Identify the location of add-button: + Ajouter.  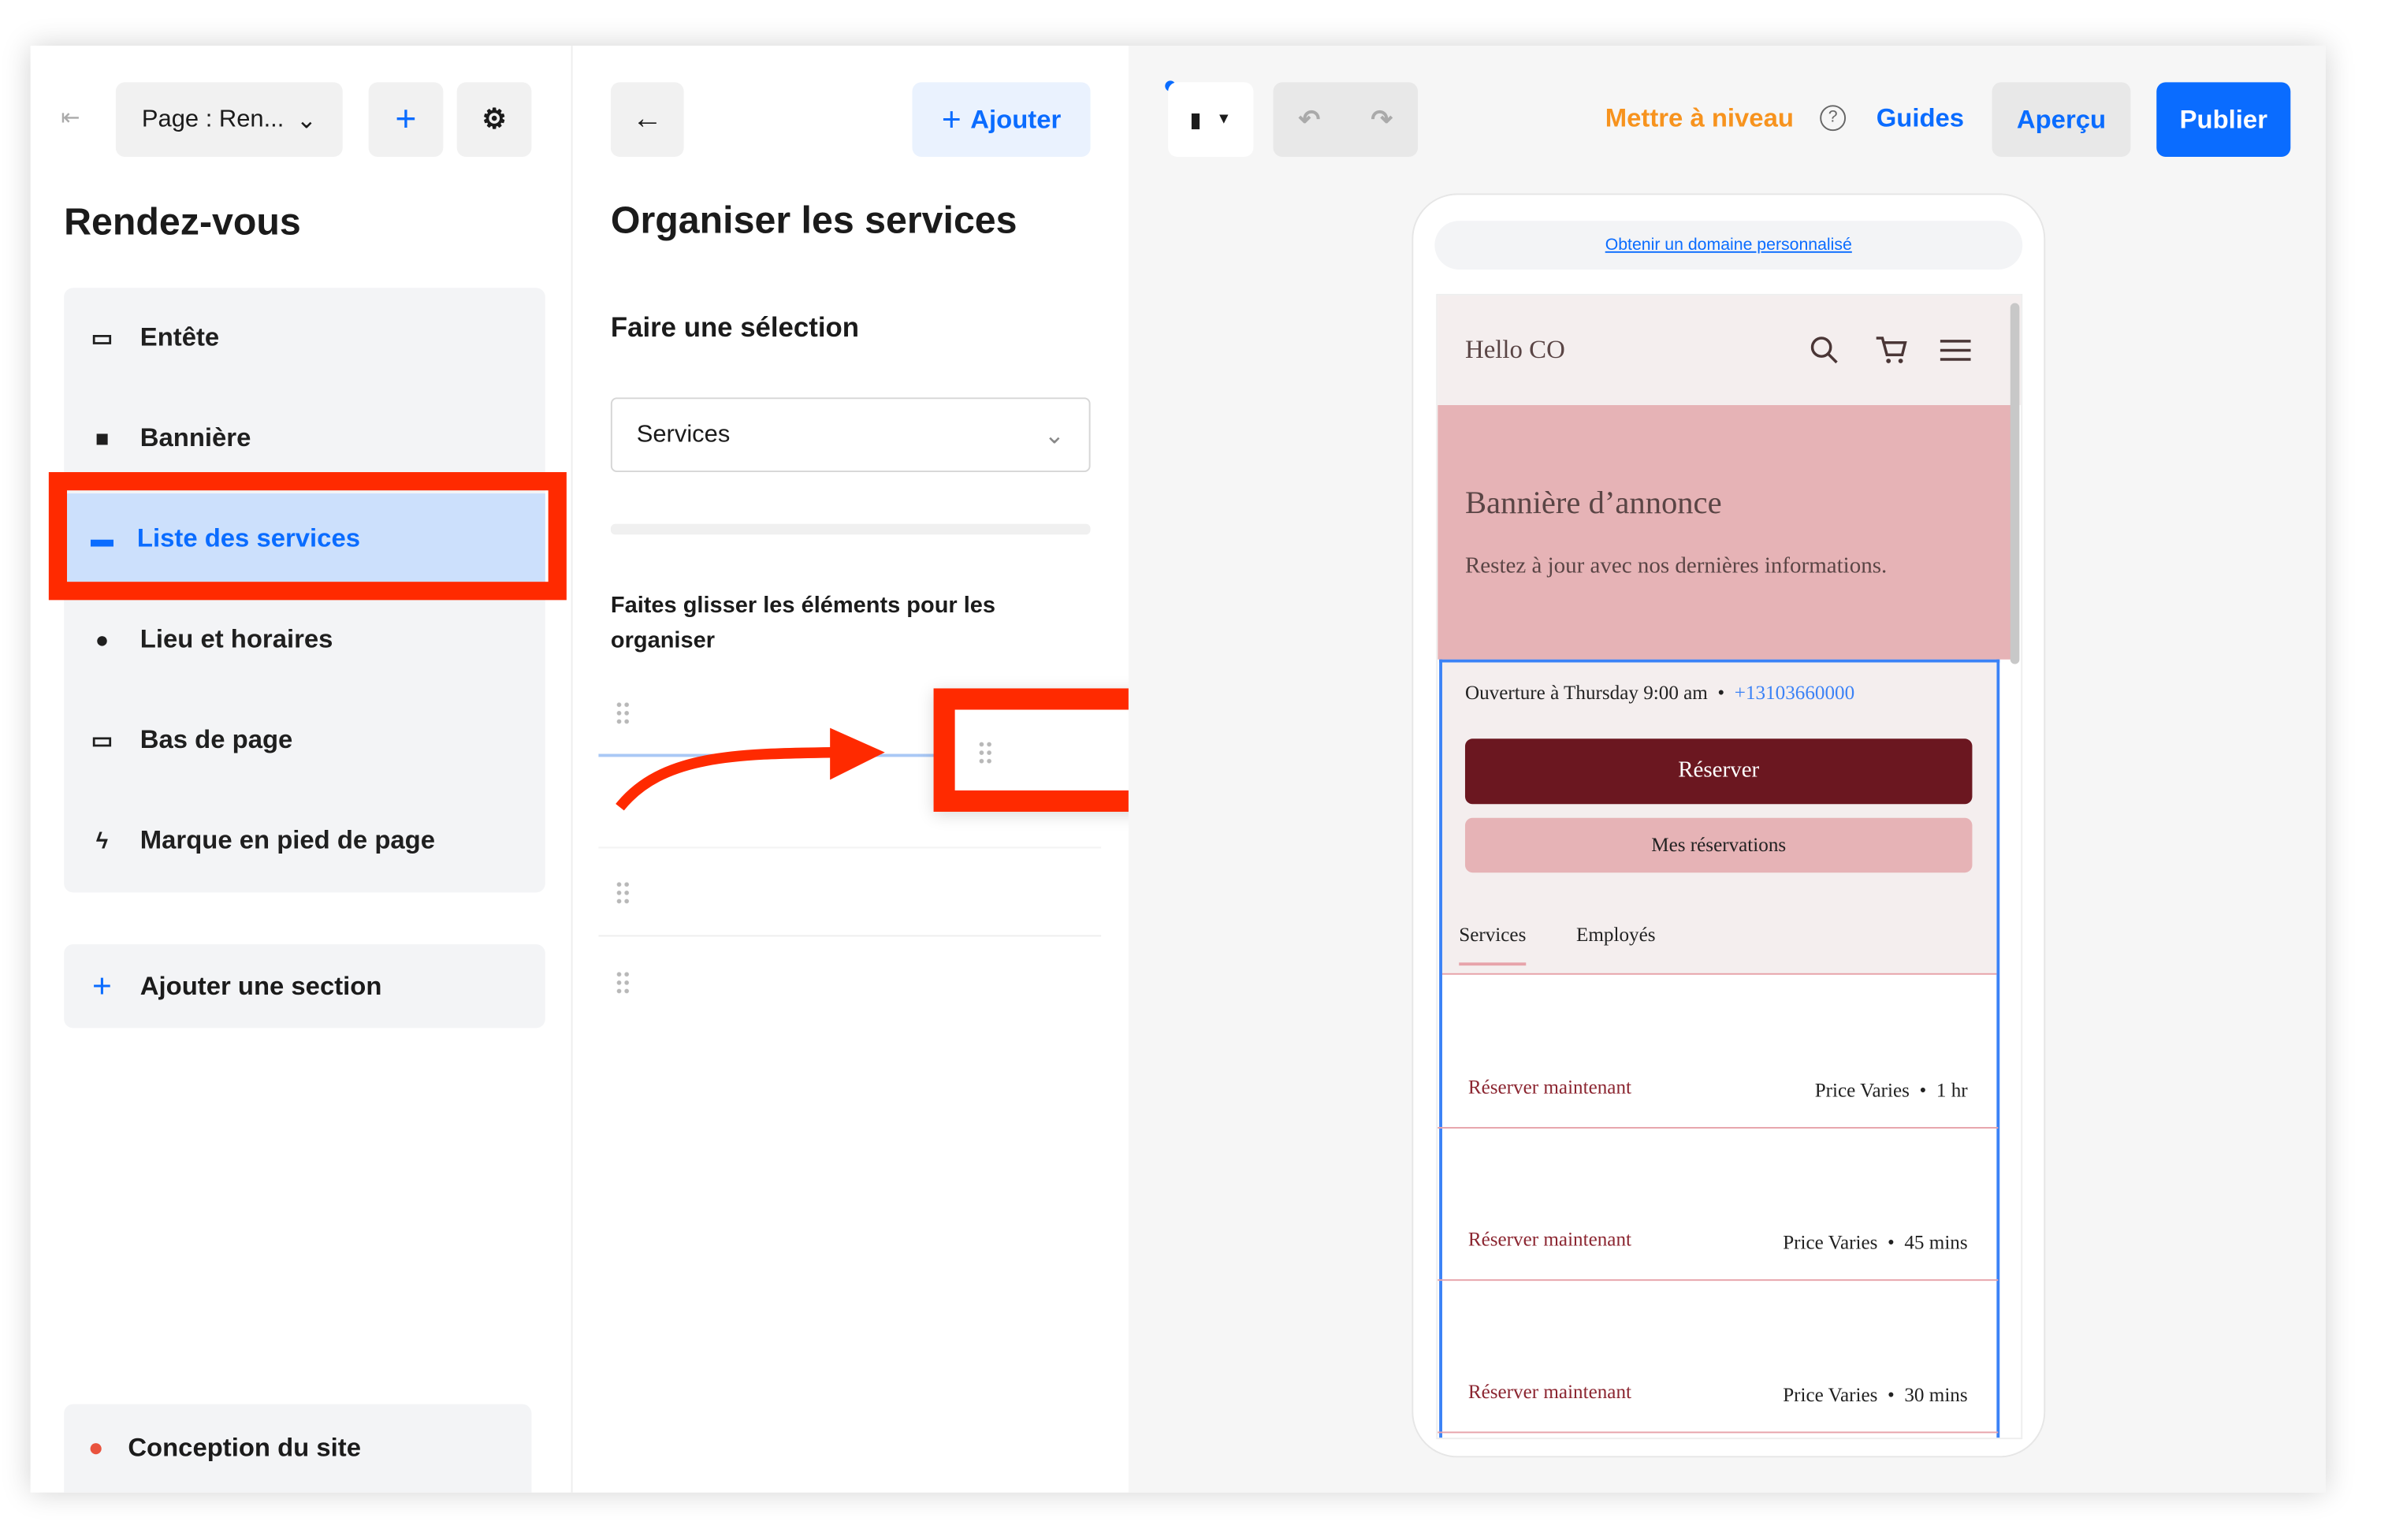
(1002, 120).